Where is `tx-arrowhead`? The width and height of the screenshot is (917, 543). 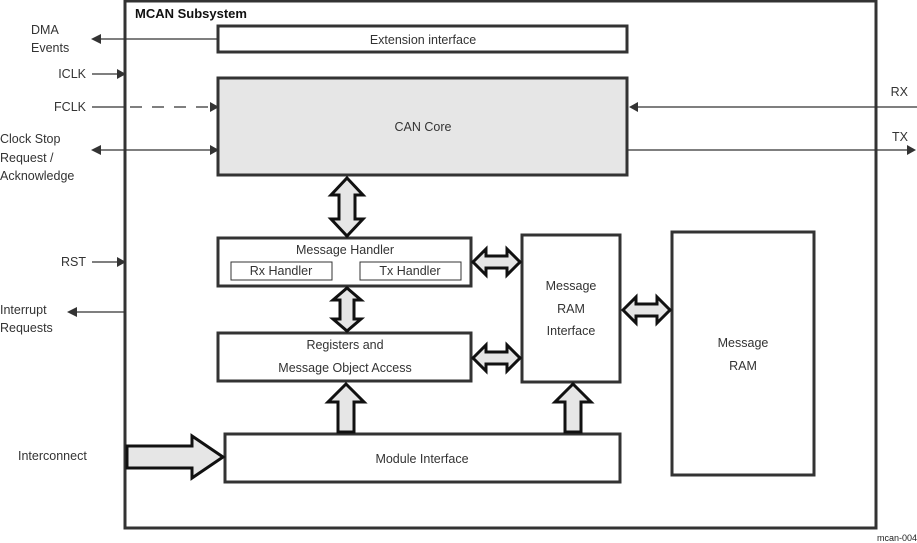
tx-arrowhead is located at coordinates (911, 150).